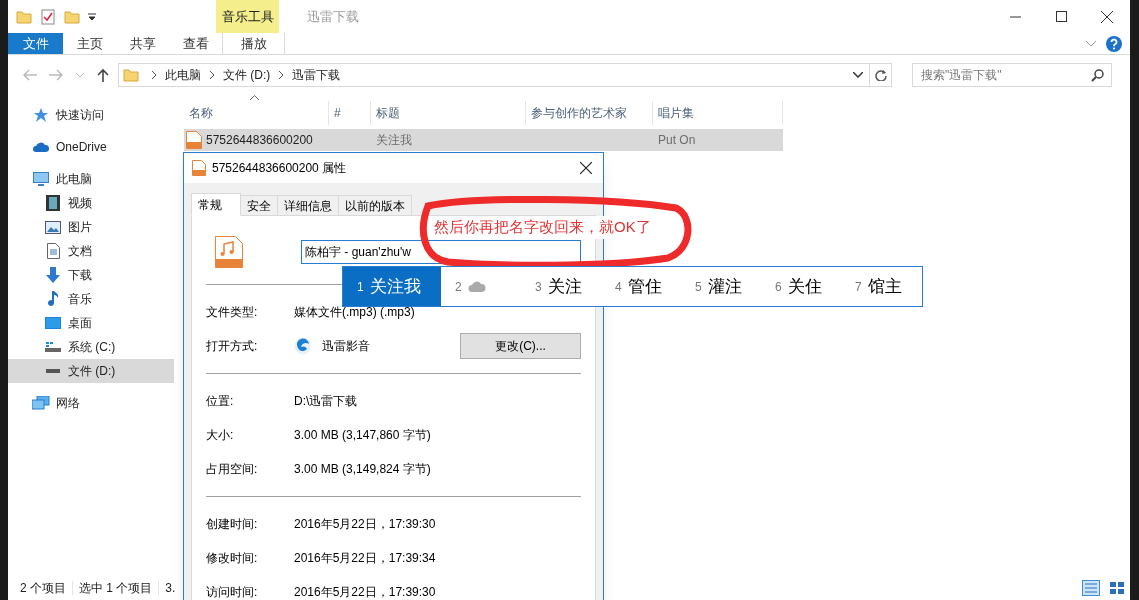  I want to click on sidebar-item: 系统 (C:), so click(91, 347).